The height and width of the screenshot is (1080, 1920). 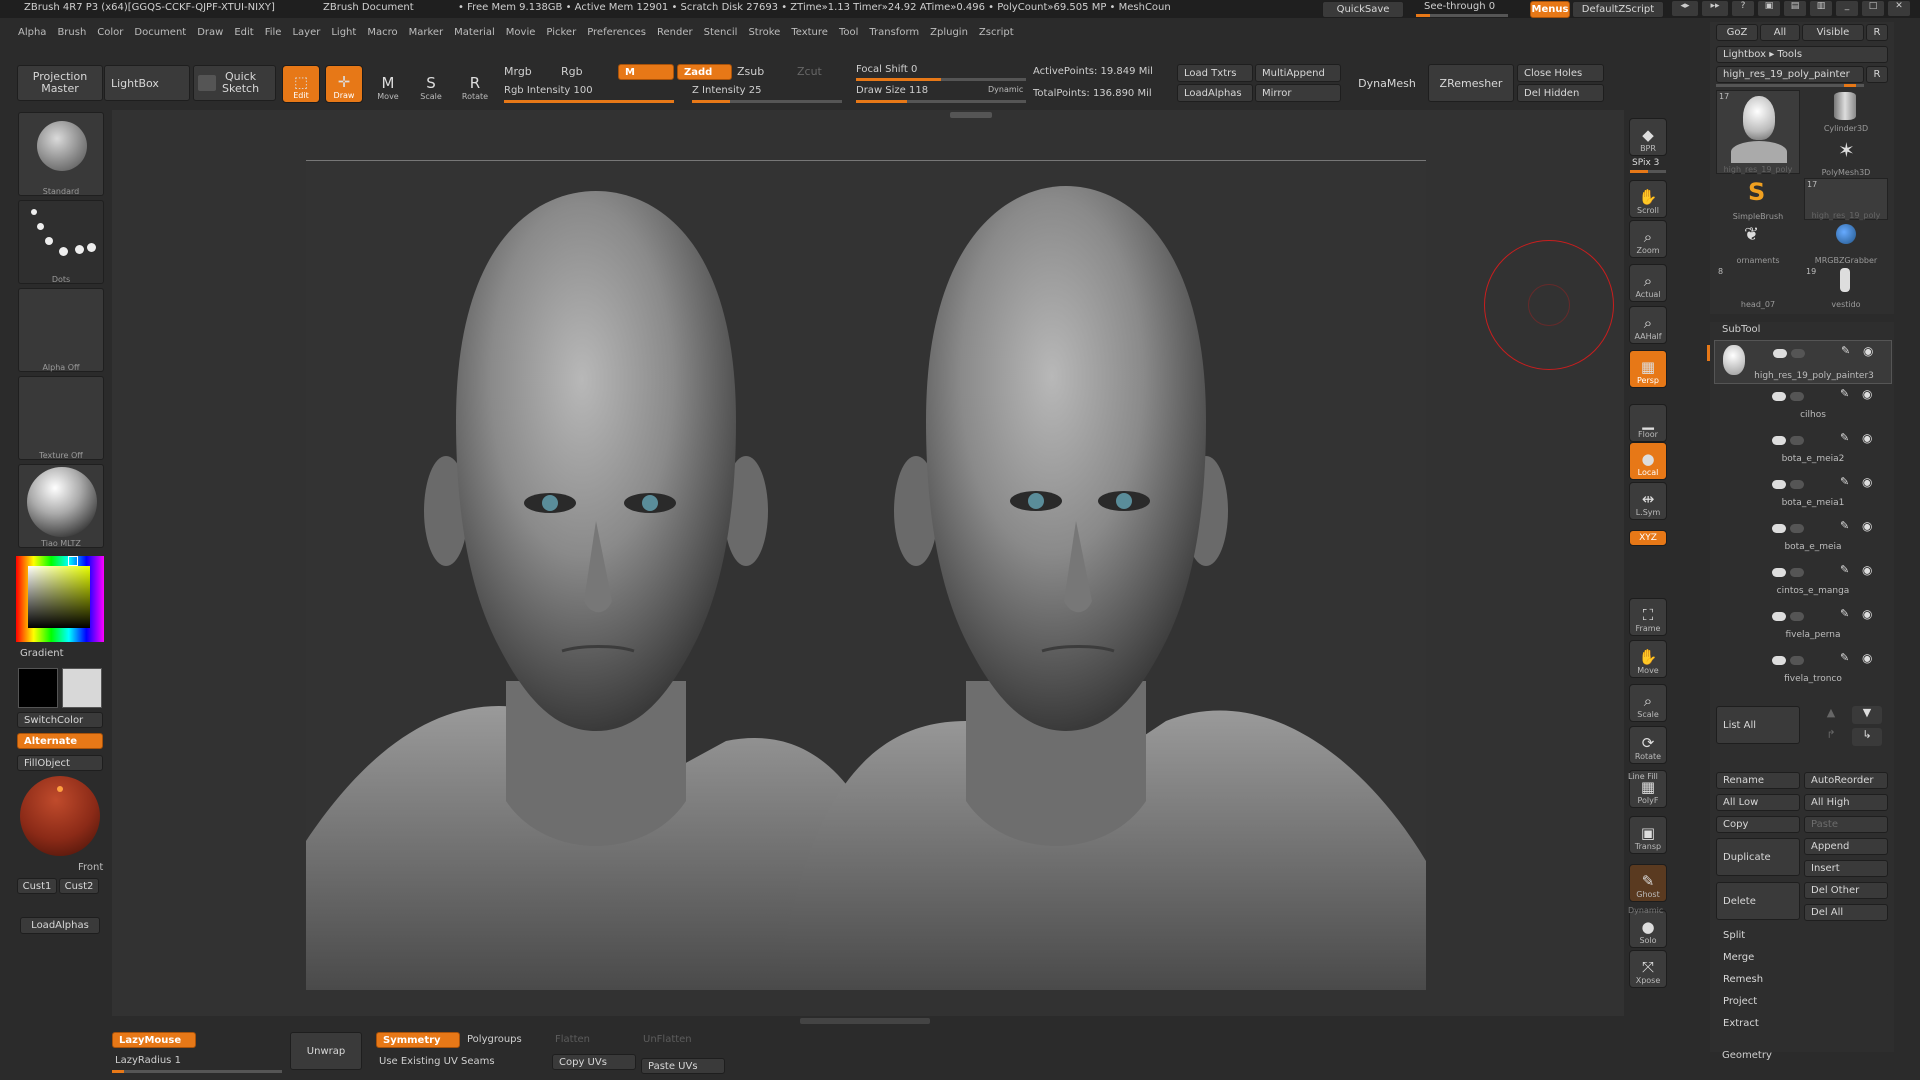 I want to click on move-button: M Move, so click(x=388, y=84).